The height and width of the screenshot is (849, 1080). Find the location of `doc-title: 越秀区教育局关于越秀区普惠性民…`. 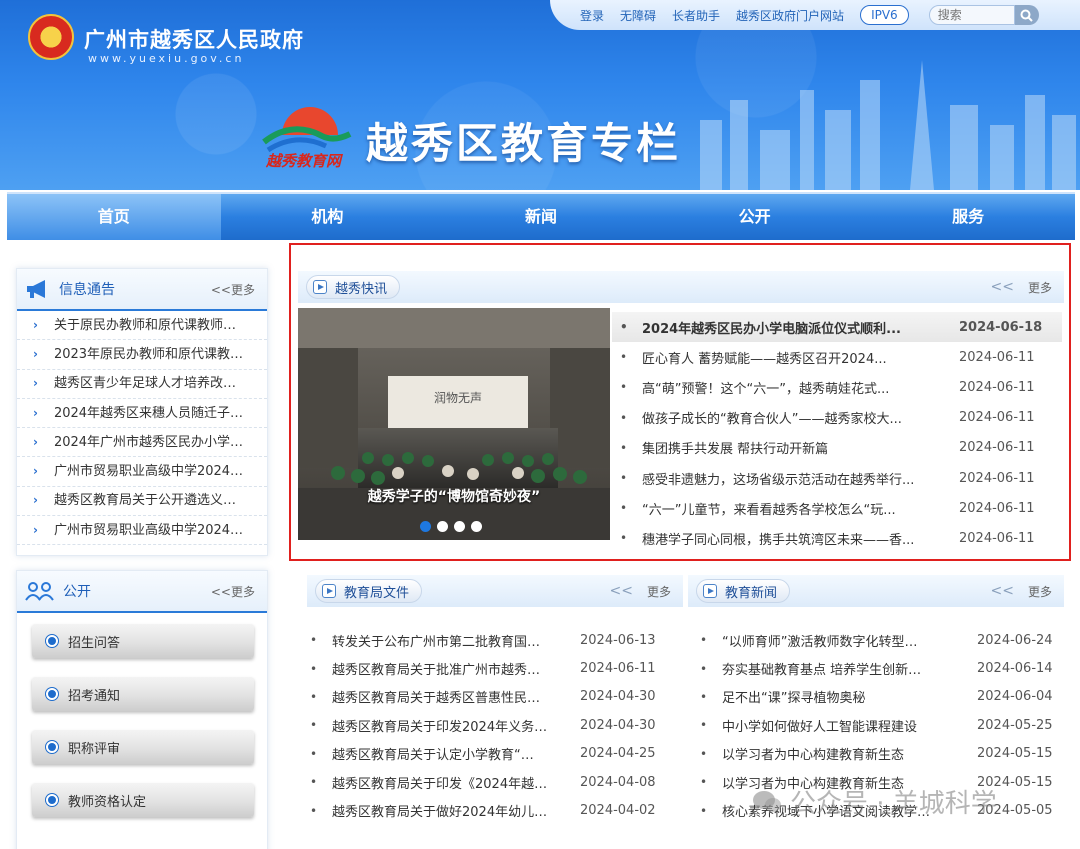

doc-title: 越秀区教育局关于越秀区普惠性民… is located at coordinates (436, 699).